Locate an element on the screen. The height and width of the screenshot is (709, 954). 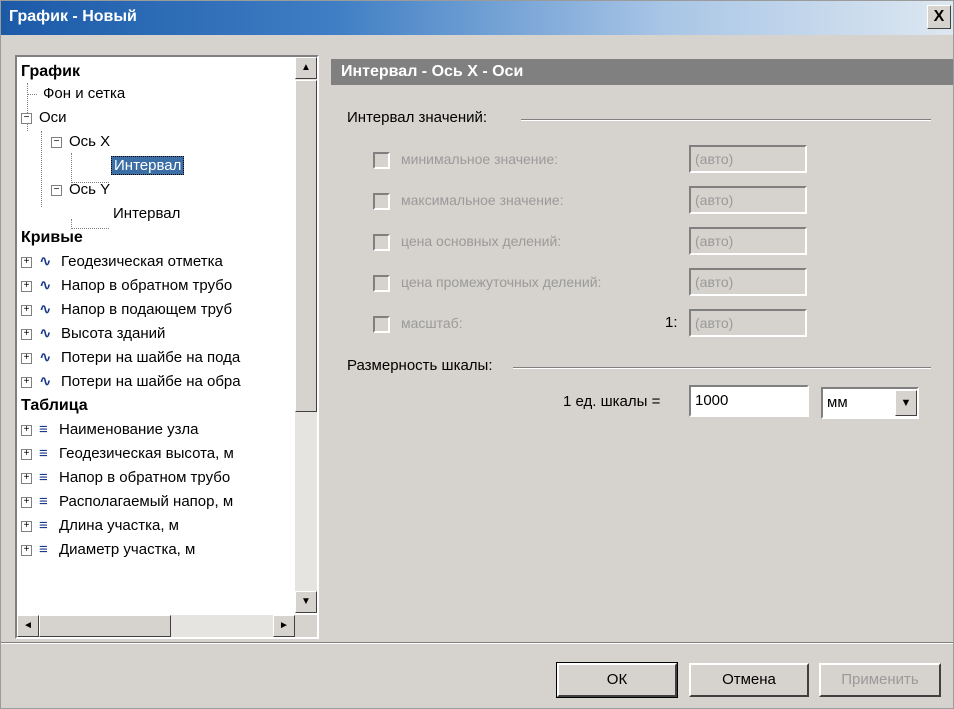
arrow-left-icon: ◄ is located at coordinates (28, 625).